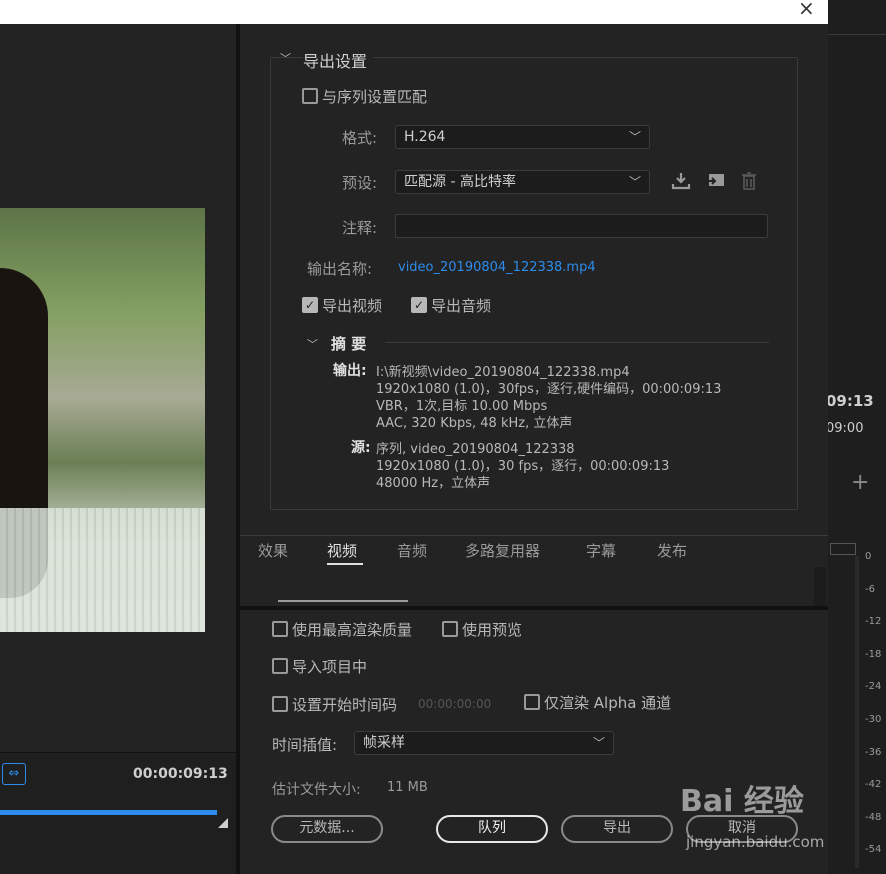  Describe the element at coordinates (345, 705) in the screenshot. I see `start-timecode-label: 设置开始时间码` at that location.